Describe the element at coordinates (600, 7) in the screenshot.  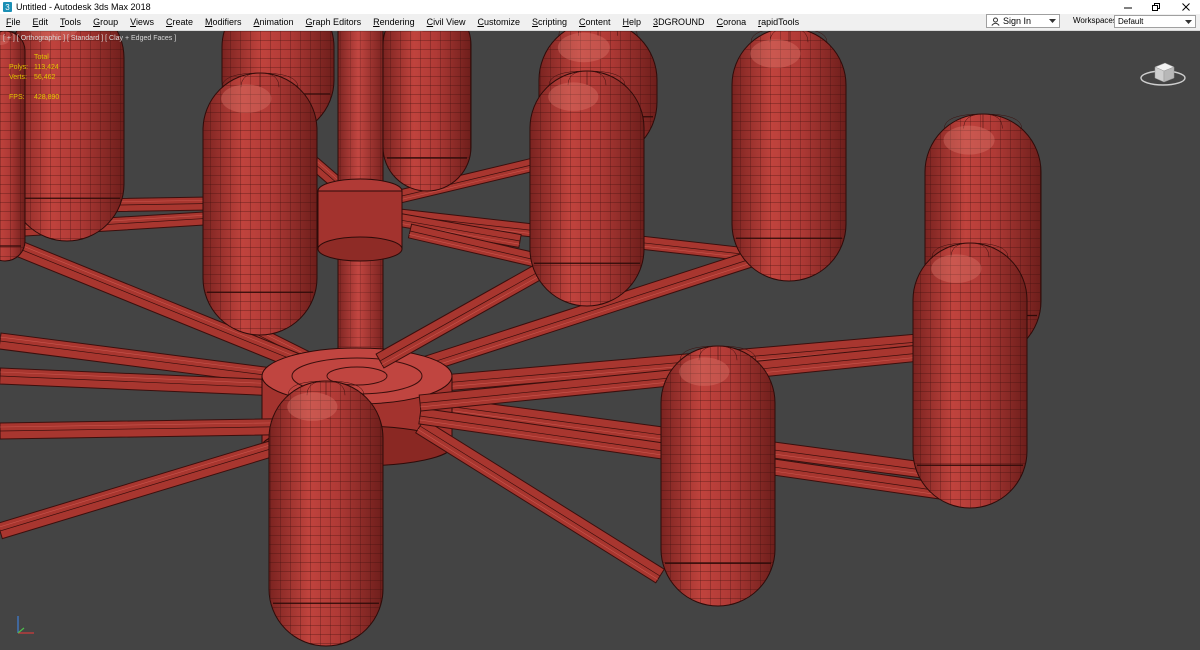
I see `title-bar: 3 Untitled - Autodesk 3ds Max 2018` at that location.